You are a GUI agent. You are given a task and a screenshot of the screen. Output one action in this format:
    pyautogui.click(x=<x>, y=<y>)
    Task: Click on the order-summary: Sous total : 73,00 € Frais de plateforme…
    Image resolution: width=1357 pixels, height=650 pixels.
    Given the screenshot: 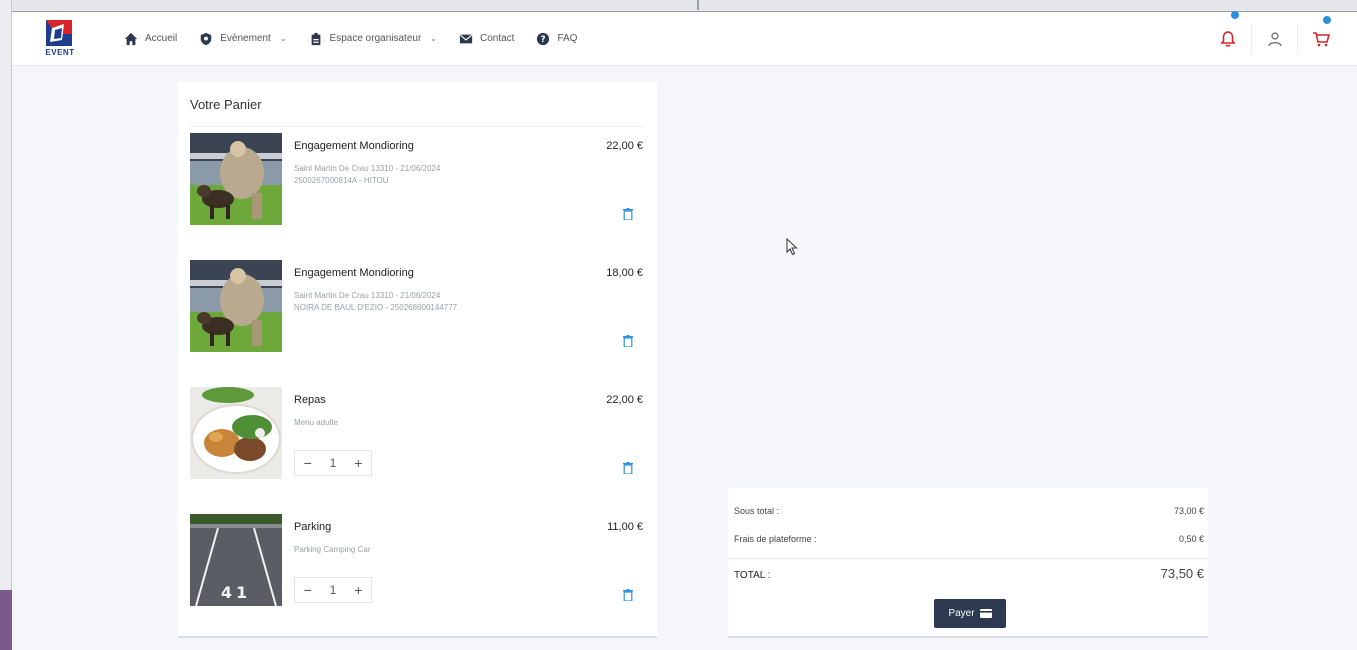 What is the action you would take?
    pyautogui.click(x=968, y=563)
    